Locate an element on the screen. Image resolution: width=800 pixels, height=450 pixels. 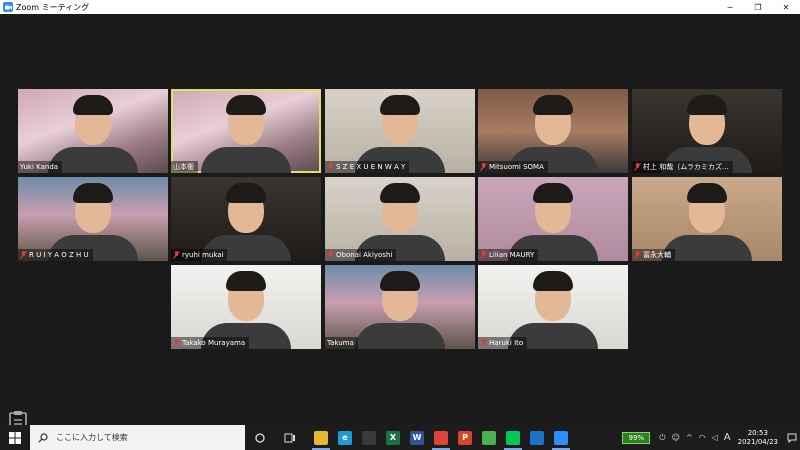
taskbar-app-powerpoint: P is located at coordinates (465, 437).